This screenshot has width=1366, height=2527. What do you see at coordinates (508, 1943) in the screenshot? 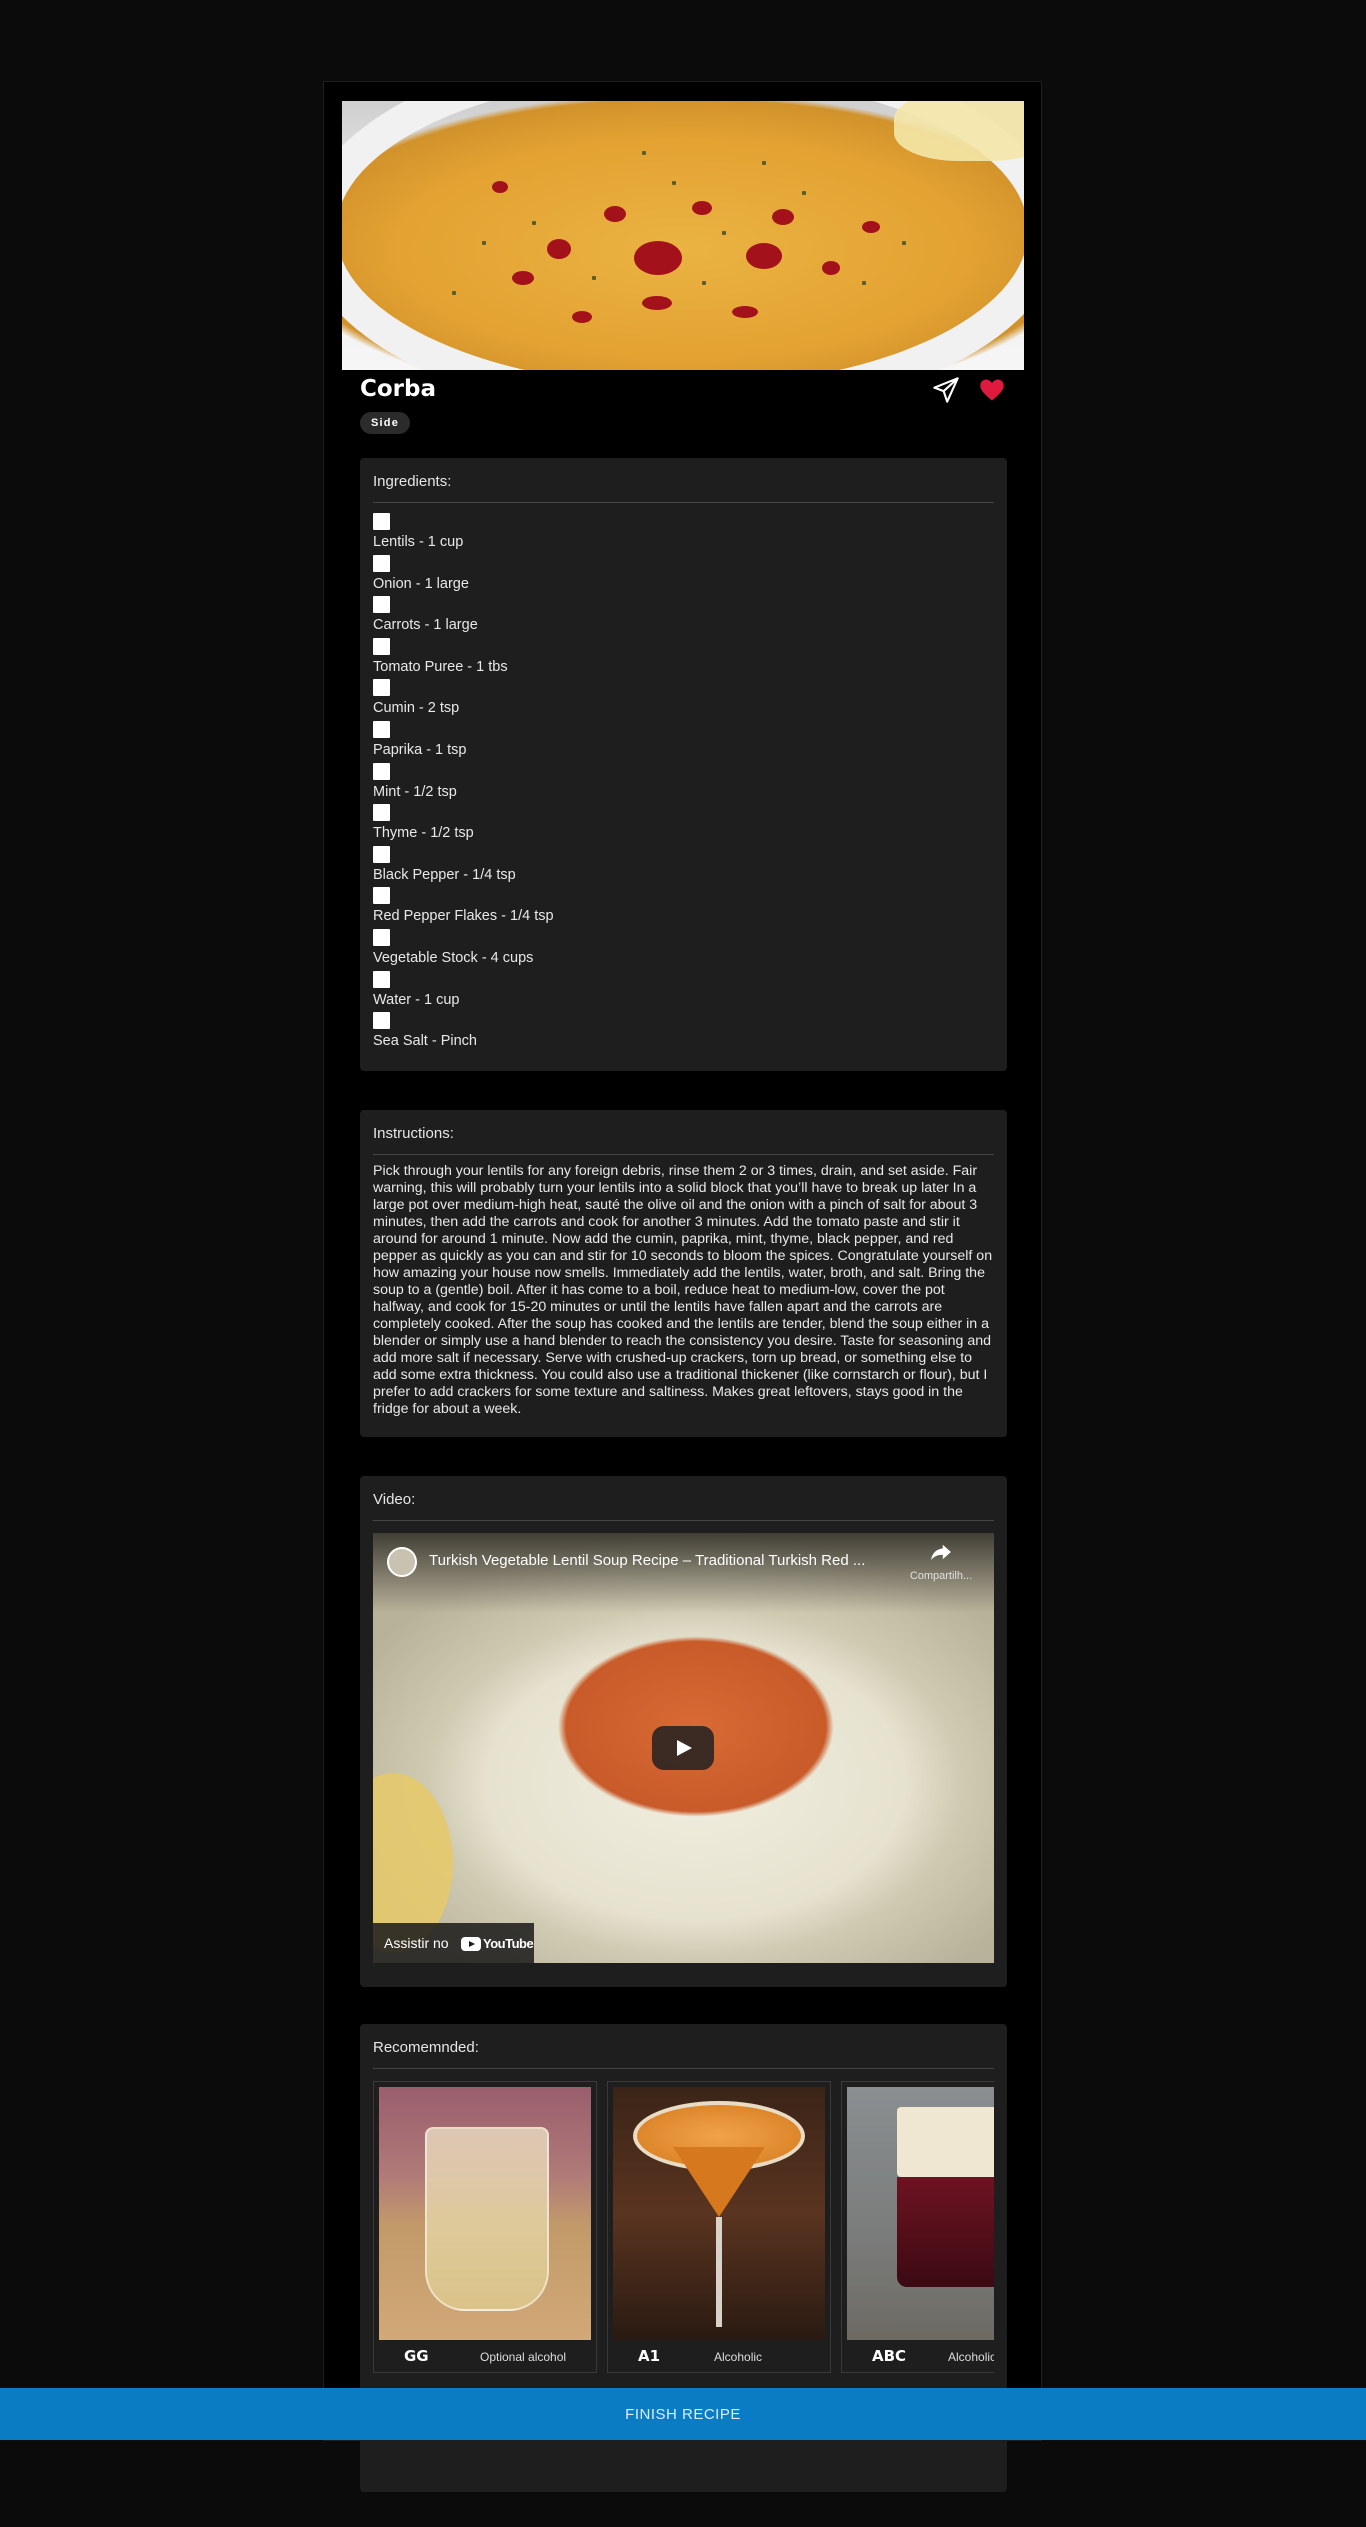
I see `youtube-text: YouTube` at bounding box center [508, 1943].